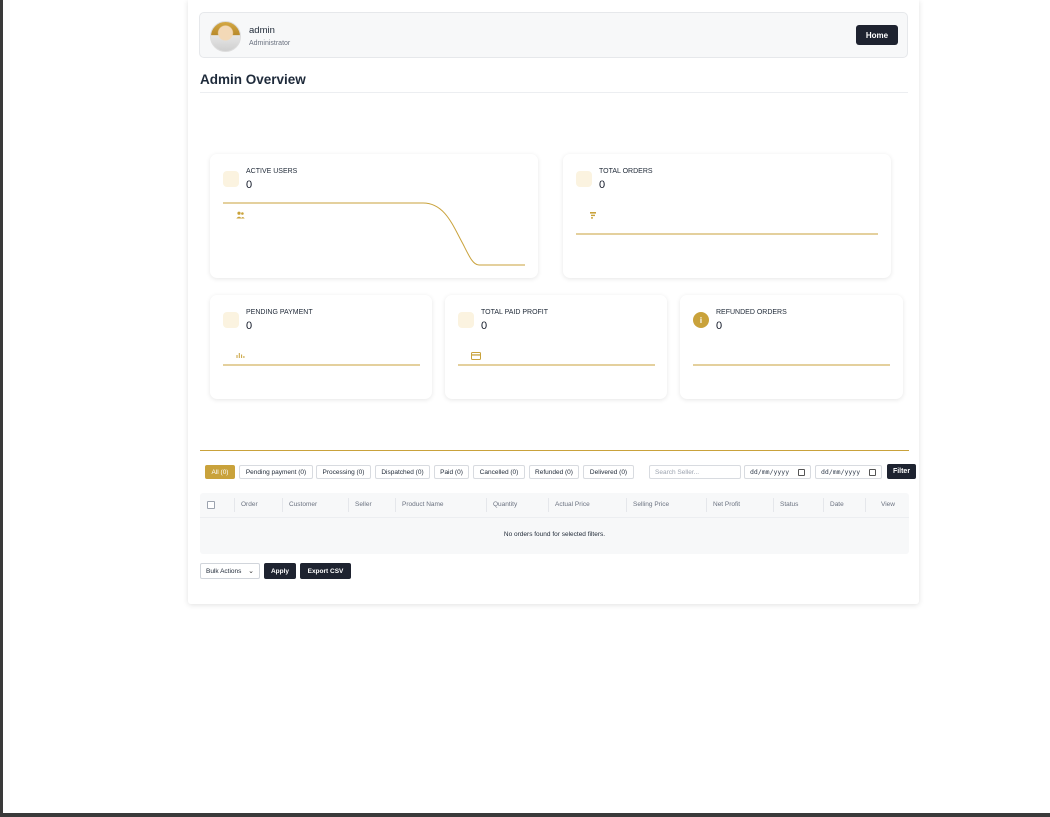 The width and height of the screenshot is (1050, 817). Describe the element at coordinates (499, 472) in the screenshot. I see `tab-cancelled: Cancelled (0)` at that location.